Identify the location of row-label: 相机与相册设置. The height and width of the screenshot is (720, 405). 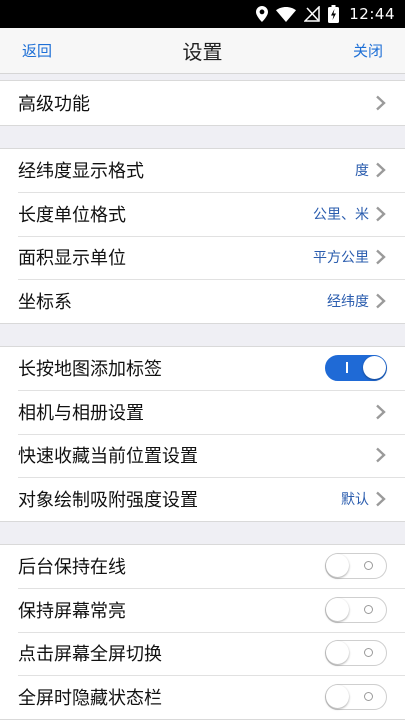
(81, 413).